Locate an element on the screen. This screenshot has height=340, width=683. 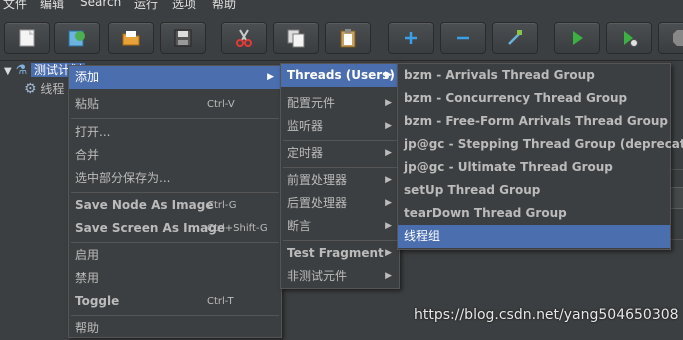
menu-run: 运行 is located at coordinates (146, 5).